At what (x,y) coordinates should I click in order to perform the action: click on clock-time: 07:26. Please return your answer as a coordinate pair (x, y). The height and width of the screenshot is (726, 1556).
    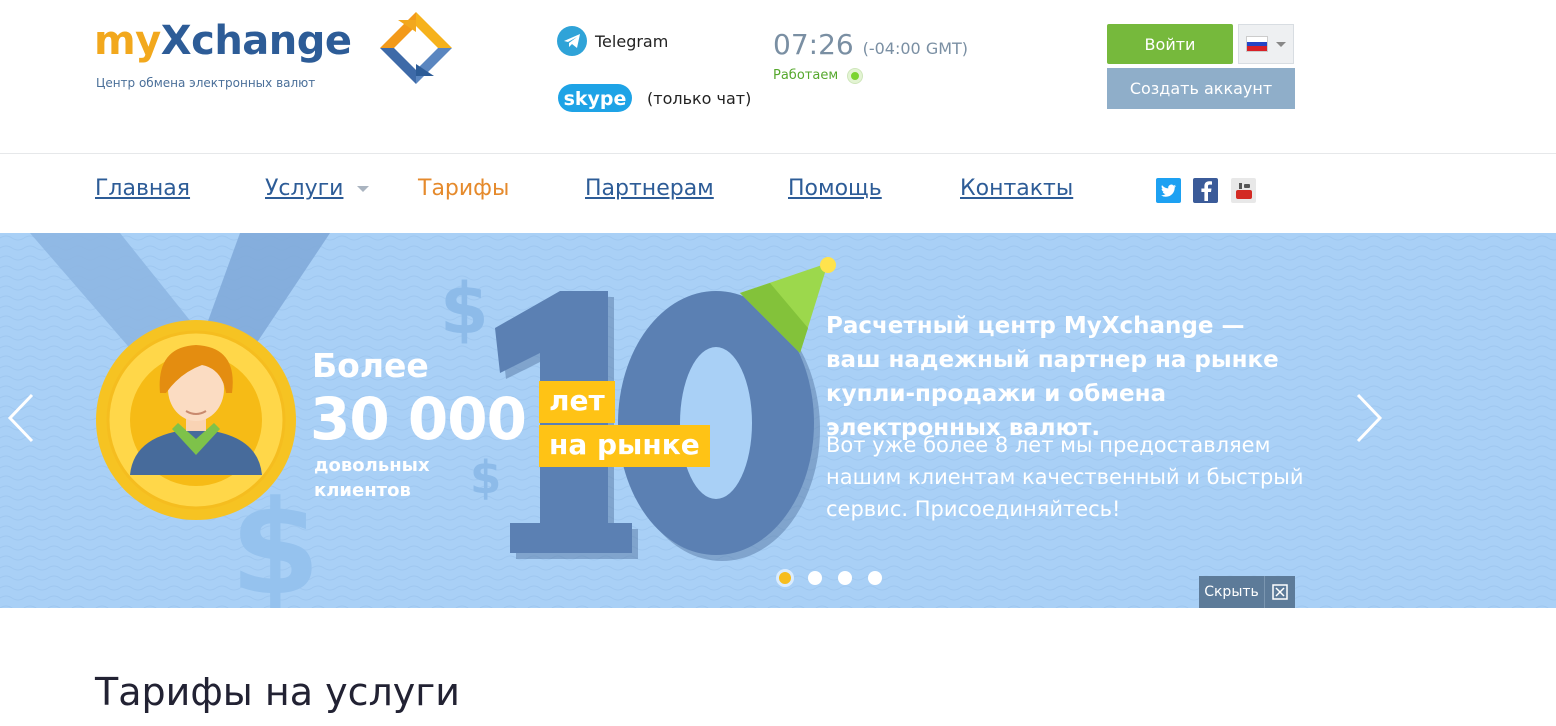
    Looking at the image, I should click on (813, 44).